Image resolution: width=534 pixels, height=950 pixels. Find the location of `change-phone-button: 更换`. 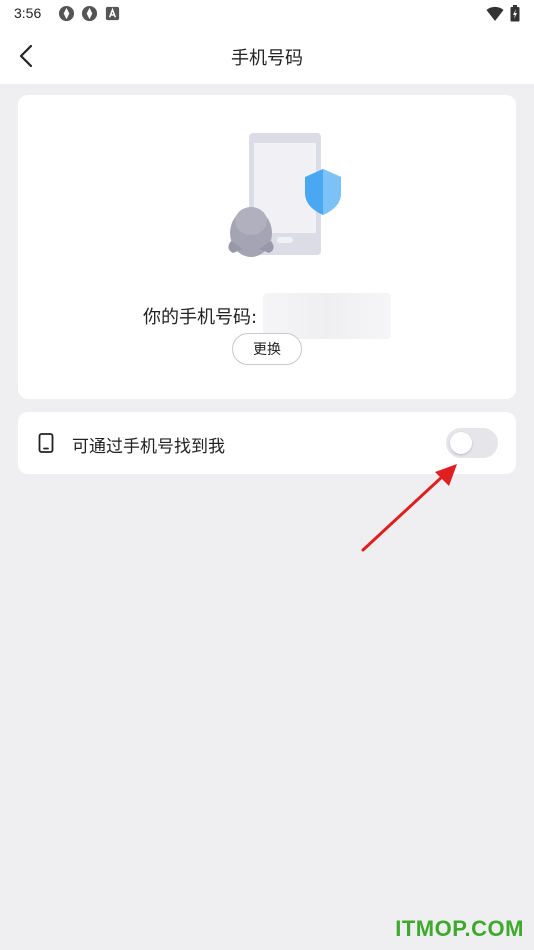

change-phone-button: 更换 is located at coordinates (267, 349).